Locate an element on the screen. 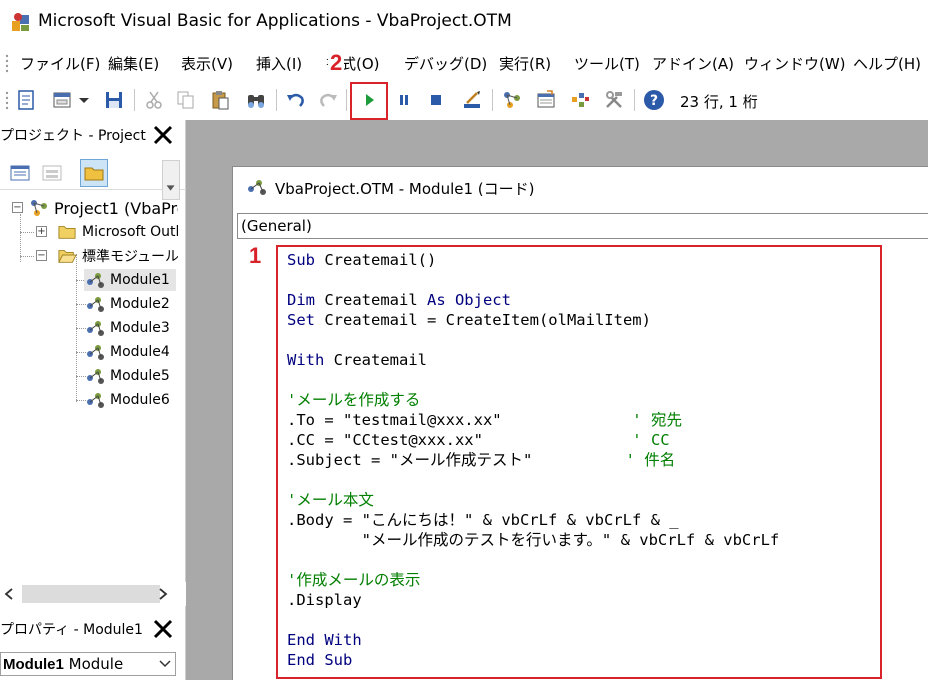  scroll-right-icon is located at coordinates (163, 594).